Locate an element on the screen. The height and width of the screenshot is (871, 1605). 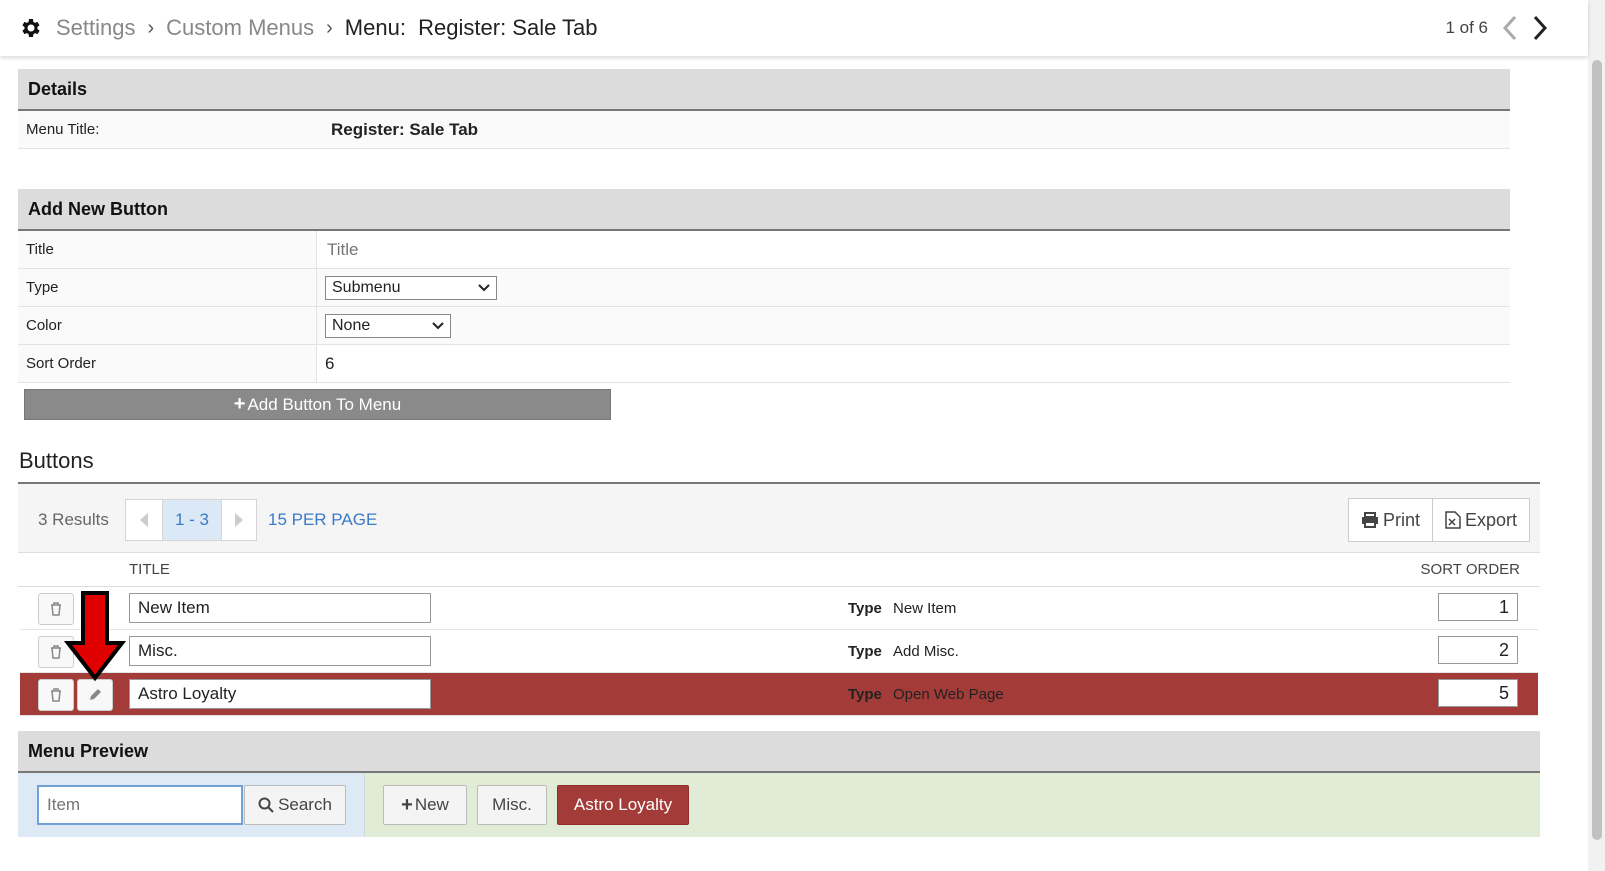
title-input is located at coordinates (527, 249).